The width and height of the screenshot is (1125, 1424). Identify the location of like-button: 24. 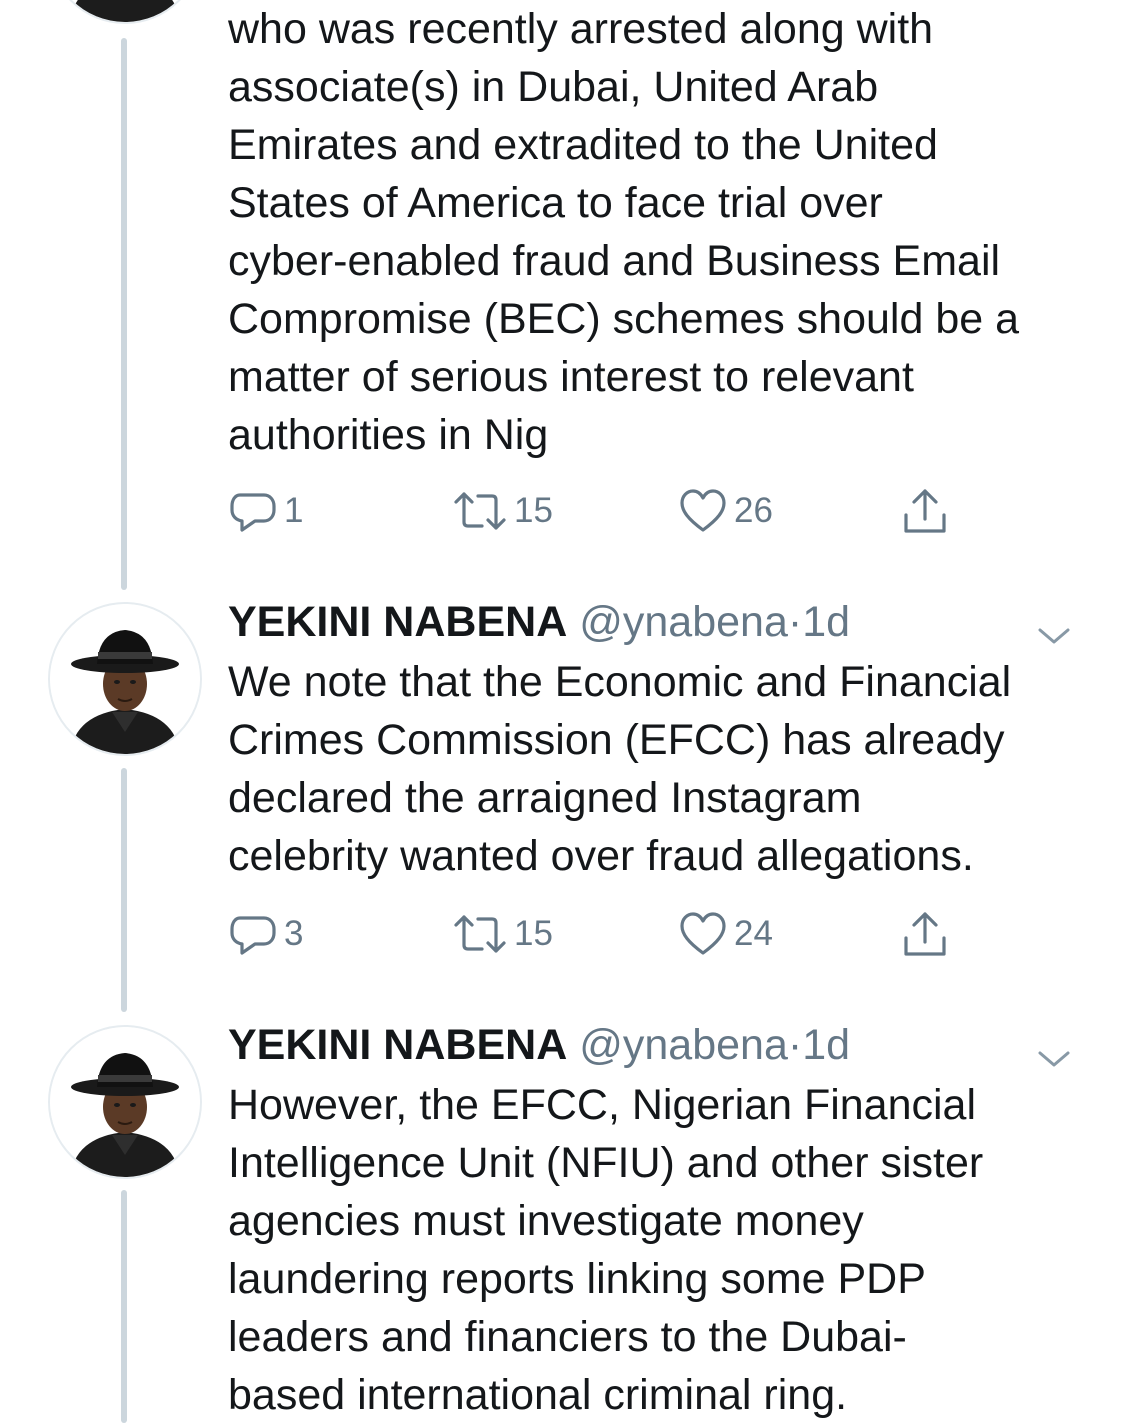
(725, 934).